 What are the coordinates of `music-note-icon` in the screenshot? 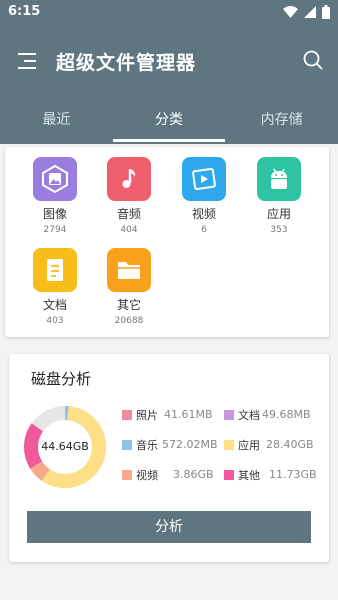 It's located at (129, 178).